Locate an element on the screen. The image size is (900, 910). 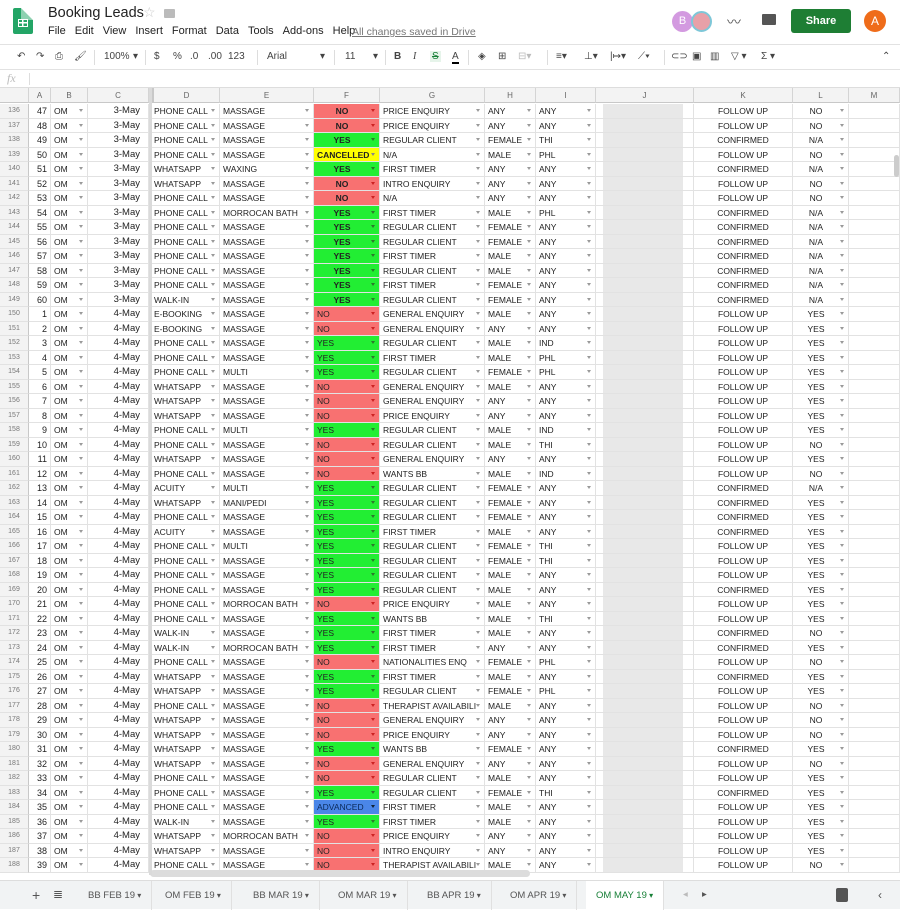
cell-g: PRICE ENQUIRY is located at coordinates (432, 111).